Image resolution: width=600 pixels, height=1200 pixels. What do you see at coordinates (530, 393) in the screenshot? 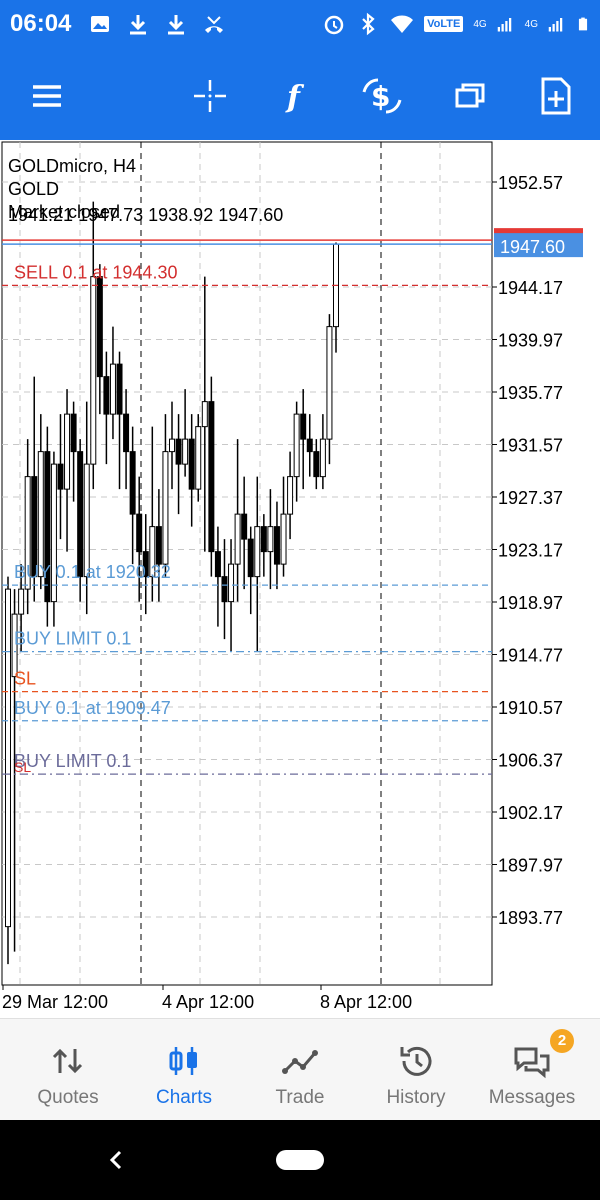
I see `y-tick-label: 1935.77` at bounding box center [530, 393].